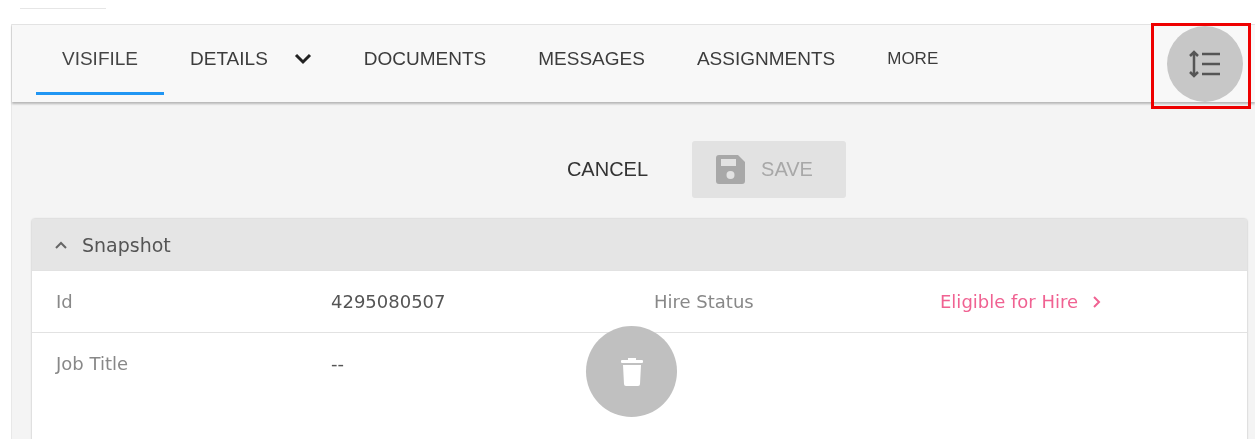 The width and height of the screenshot is (1255, 439). What do you see at coordinates (388, 301) in the screenshot?
I see `field-value: 4295080507` at bounding box center [388, 301].